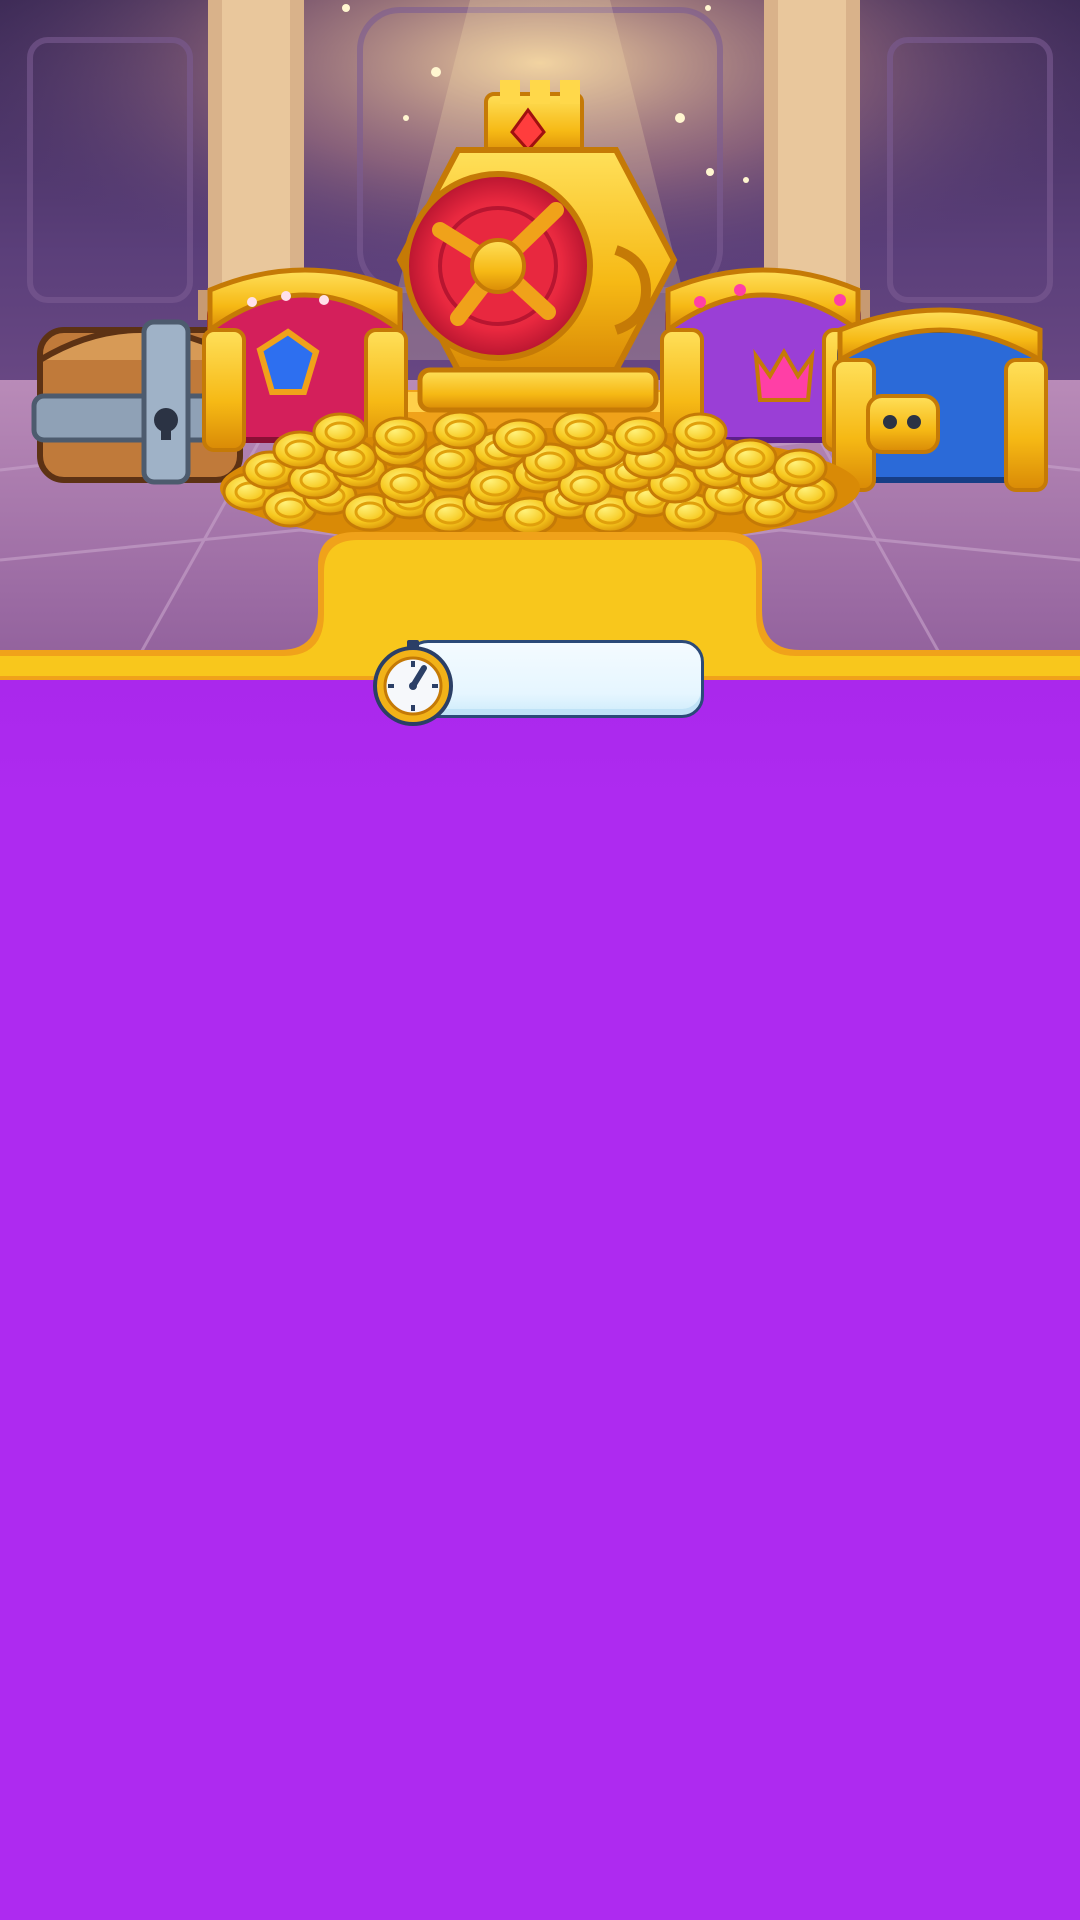 This screenshot has height=1920, width=1080. I want to click on timer-value, so click(576, 680).